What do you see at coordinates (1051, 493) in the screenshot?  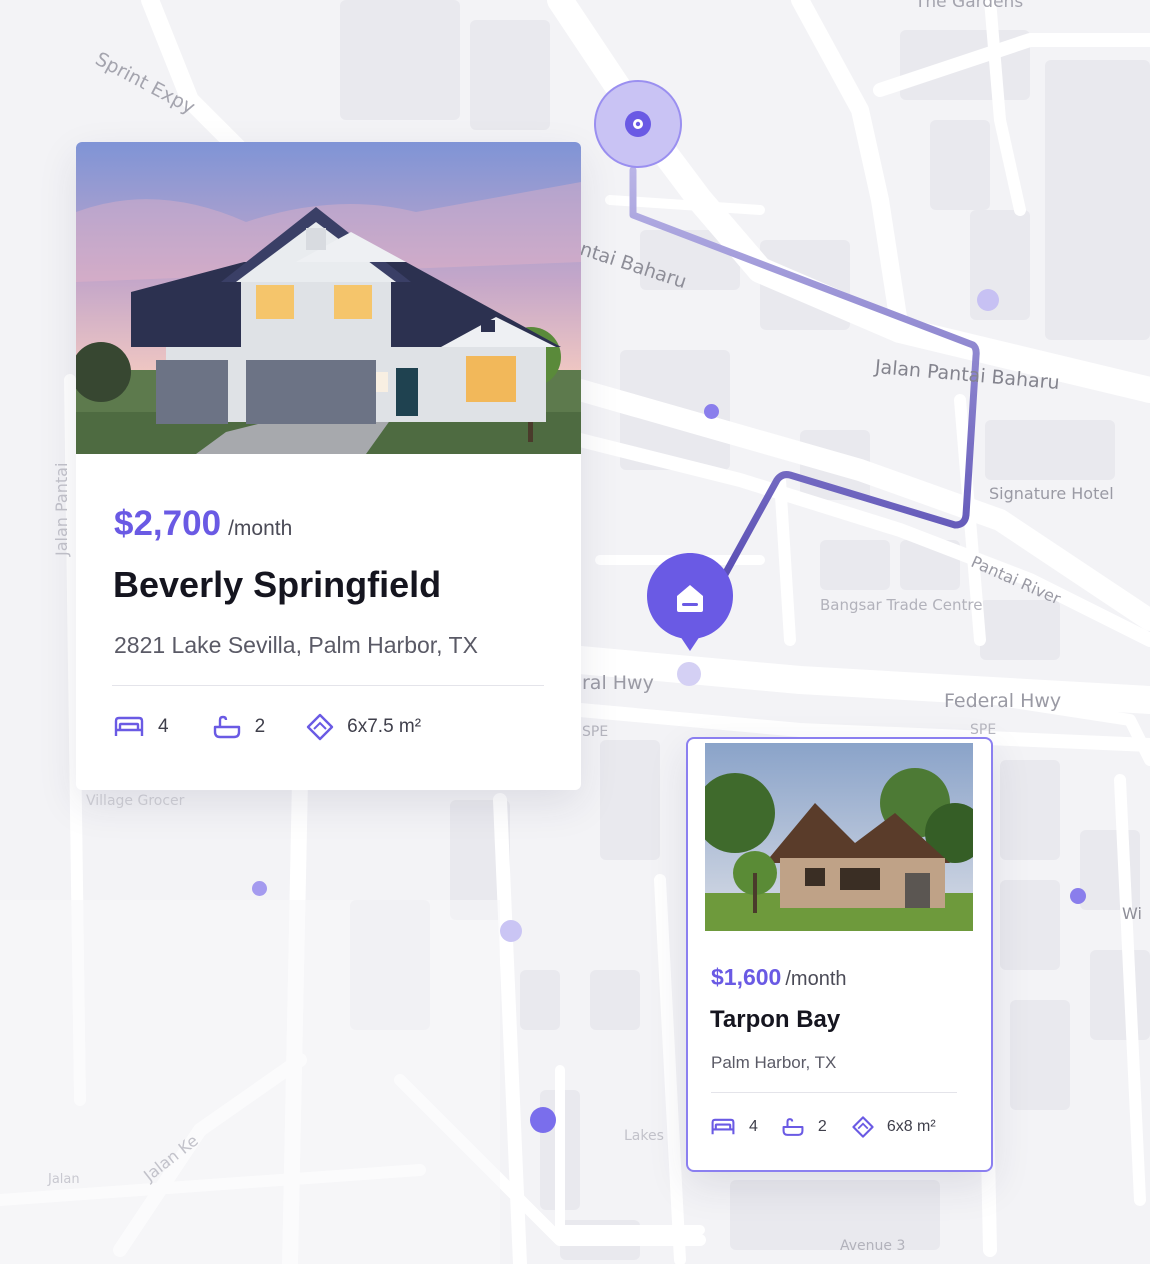 I see `map-label-signature-hotel: Signature Hotel` at bounding box center [1051, 493].